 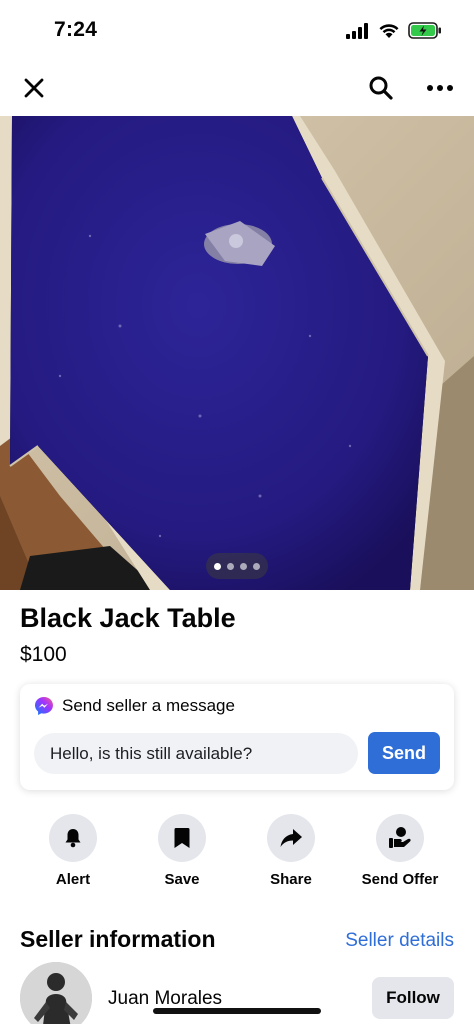 I want to click on follow-button: Follow, so click(x=413, y=998).